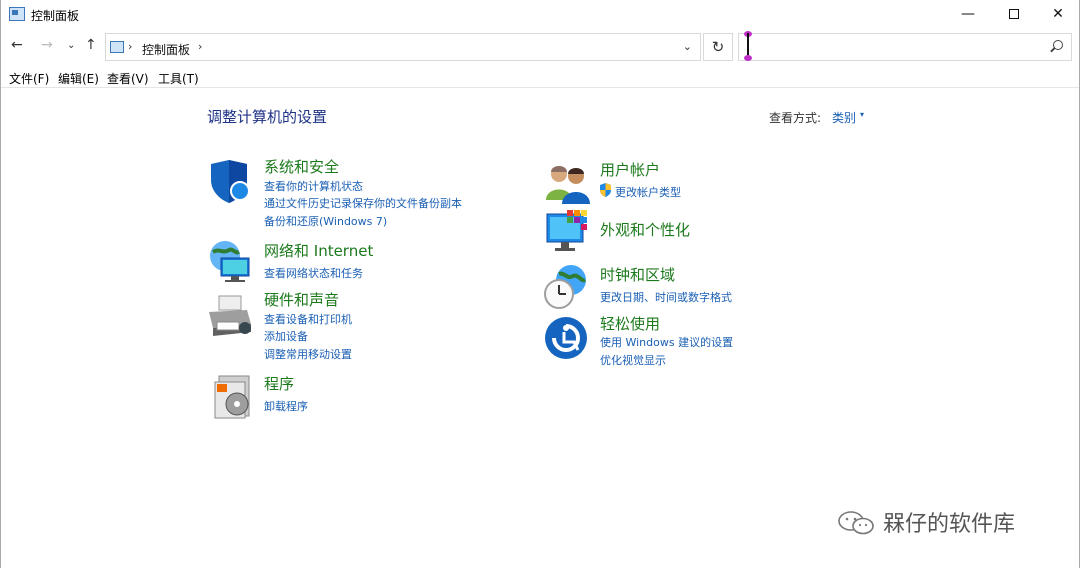 The width and height of the screenshot is (1080, 568). I want to click on address-bar: › 控制面板 › ⌄, so click(403, 47).